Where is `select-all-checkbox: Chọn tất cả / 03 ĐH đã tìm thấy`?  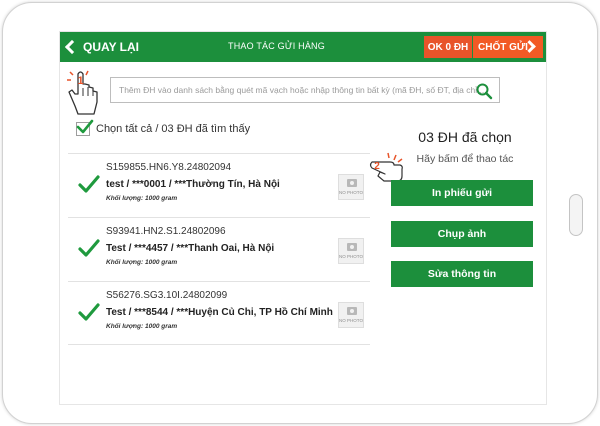 select-all-checkbox: Chọn tất cả / 03 ĐH đã tìm thấy is located at coordinates (163, 127).